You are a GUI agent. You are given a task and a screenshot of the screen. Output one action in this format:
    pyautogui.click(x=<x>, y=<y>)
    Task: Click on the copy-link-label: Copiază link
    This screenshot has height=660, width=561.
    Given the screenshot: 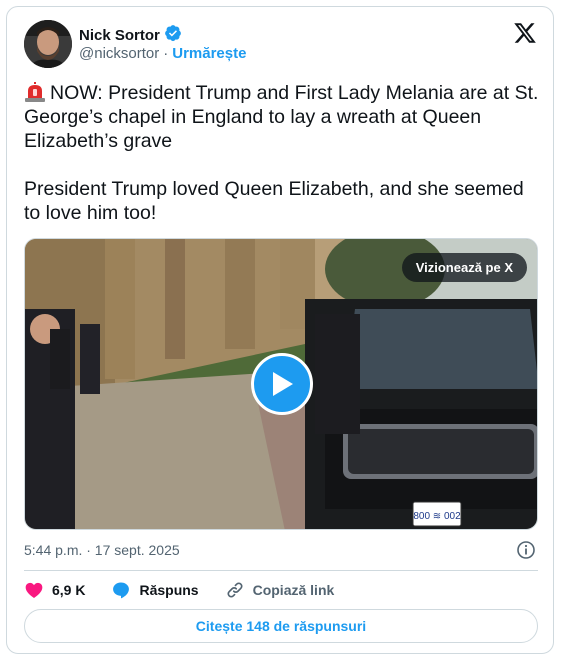 What is the action you would take?
    pyautogui.click(x=293, y=590)
    